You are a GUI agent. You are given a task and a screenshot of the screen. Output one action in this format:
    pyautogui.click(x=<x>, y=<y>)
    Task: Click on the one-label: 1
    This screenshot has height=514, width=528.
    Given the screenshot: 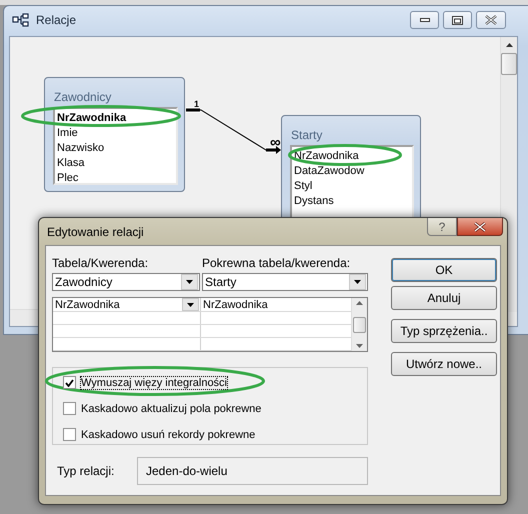 What is the action you would take?
    pyautogui.click(x=197, y=104)
    